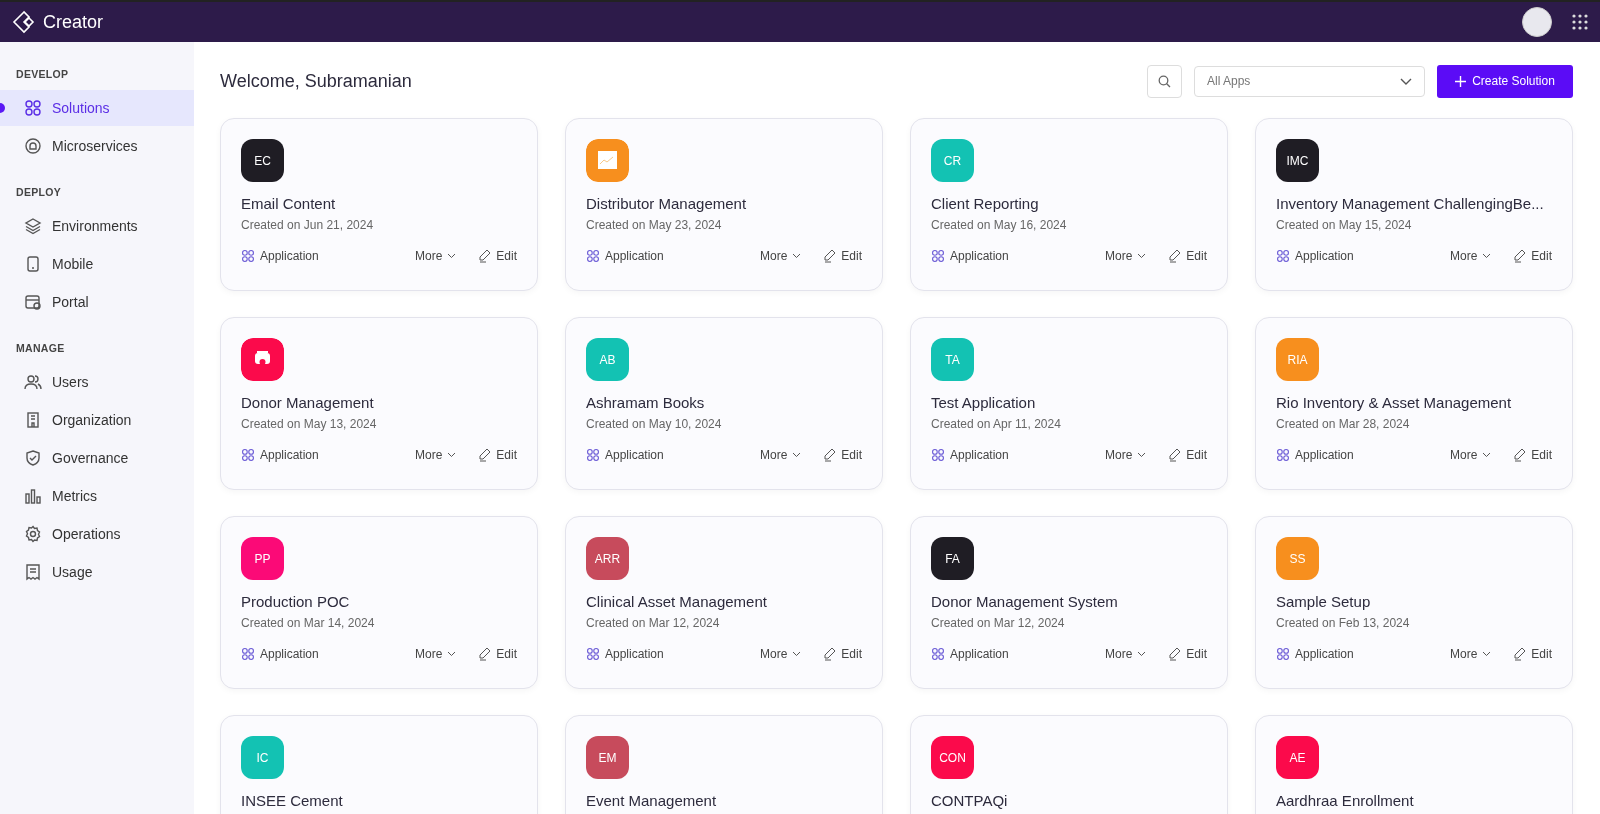  What do you see at coordinates (42, 74) in the screenshot?
I see `section-heading: DEVELOP` at bounding box center [42, 74].